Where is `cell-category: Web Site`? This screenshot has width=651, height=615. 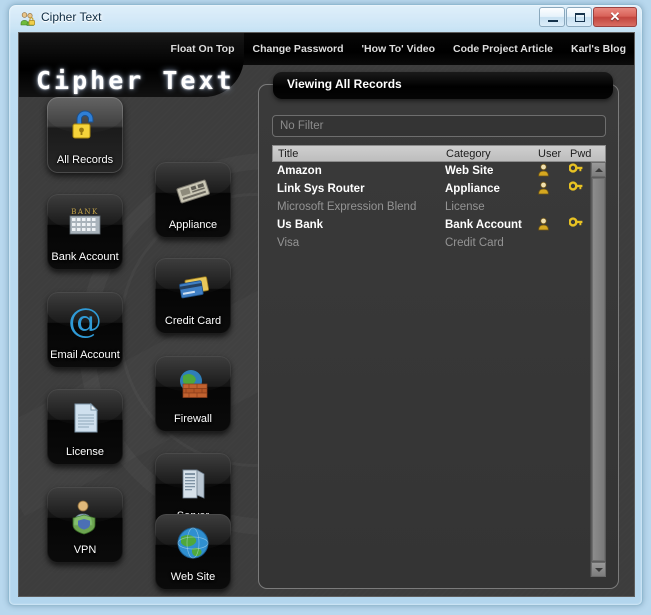
cell-category: Web Site is located at coordinates (469, 171).